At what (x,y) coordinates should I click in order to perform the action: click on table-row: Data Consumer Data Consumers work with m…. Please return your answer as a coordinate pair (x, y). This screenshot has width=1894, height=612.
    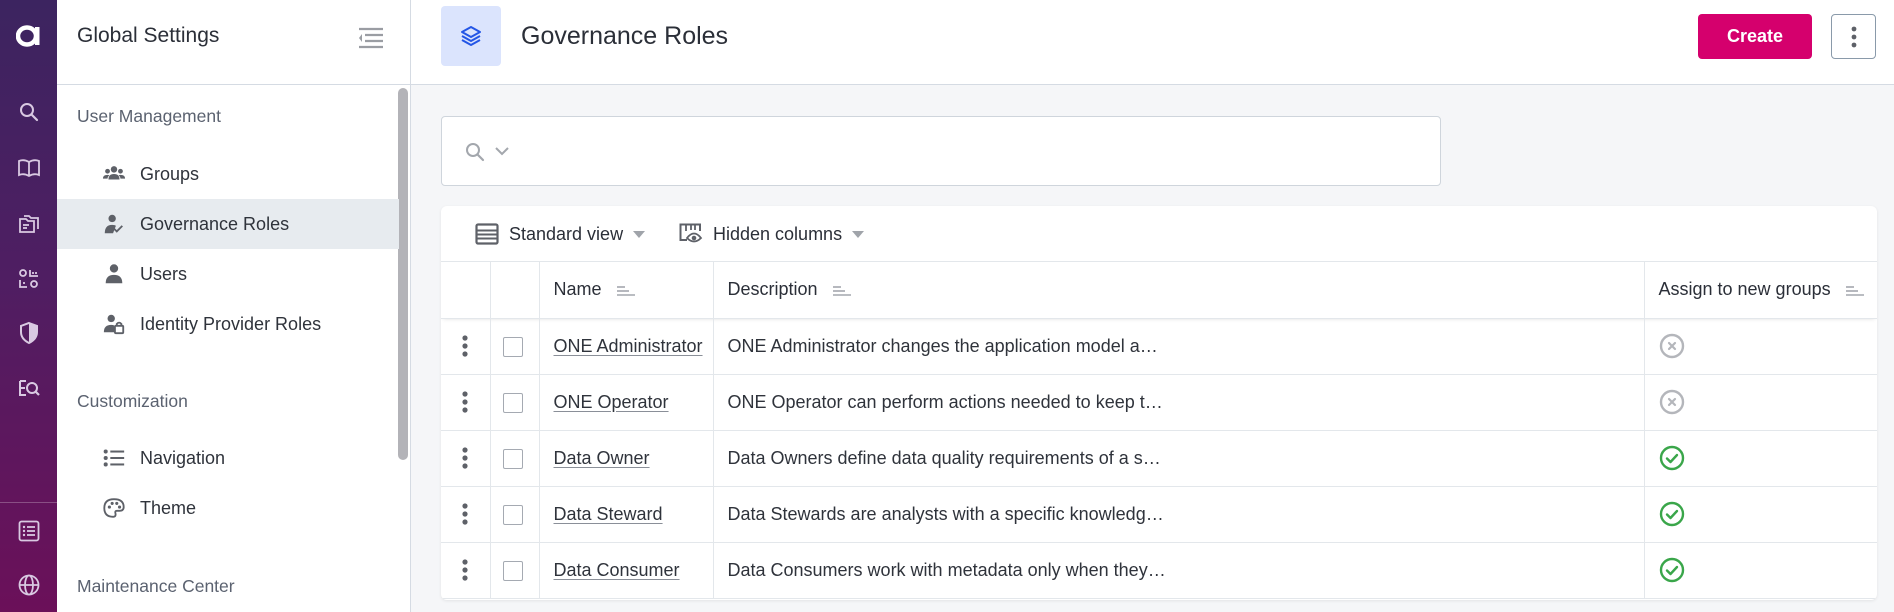
    Looking at the image, I should click on (1159, 570).